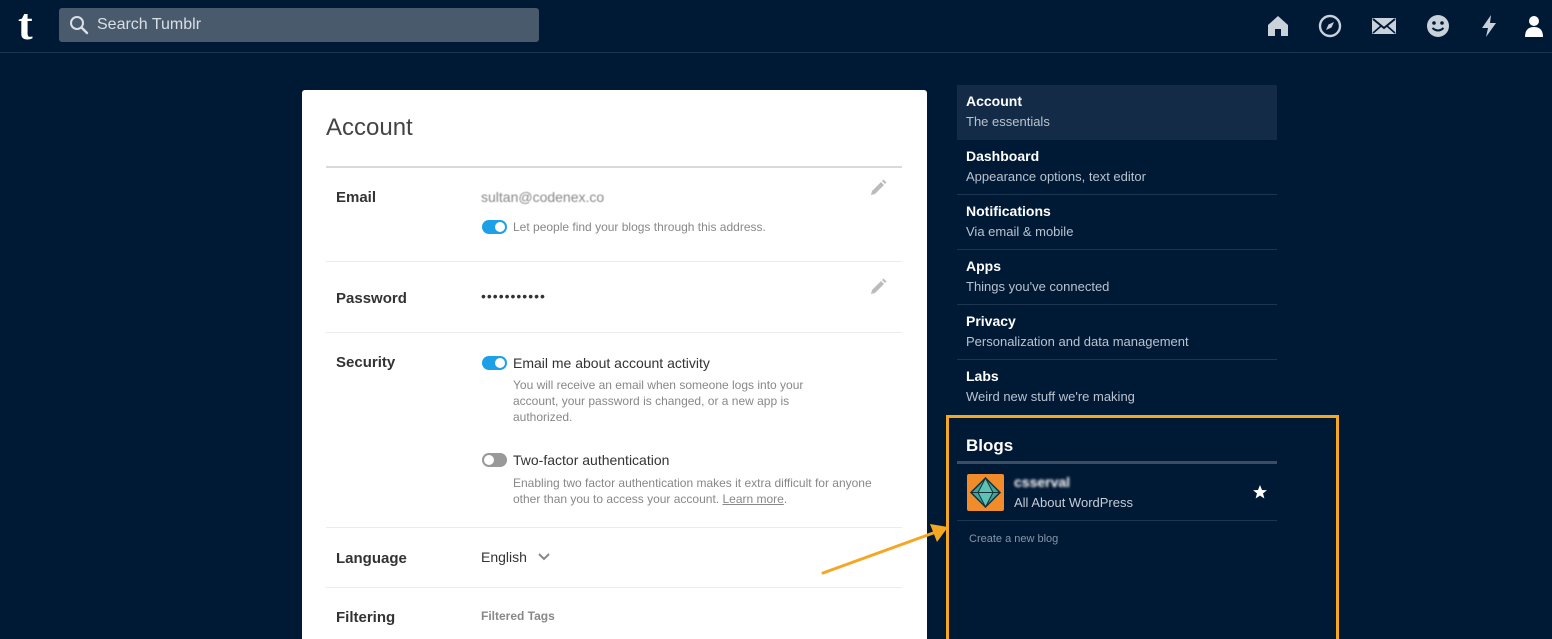 This screenshot has width=1552, height=639. What do you see at coordinates (1042, 482) in the screenshot?
I see `blog-name: csserval` at bounding box center [1042, 482].